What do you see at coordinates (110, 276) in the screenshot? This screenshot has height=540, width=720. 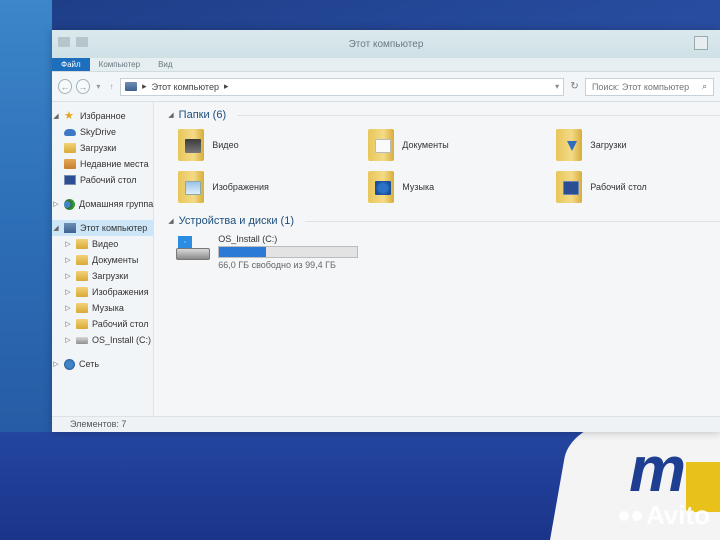 I see `nav-pc-downloads-label: Загрузки` at bounding box center [110, 276].